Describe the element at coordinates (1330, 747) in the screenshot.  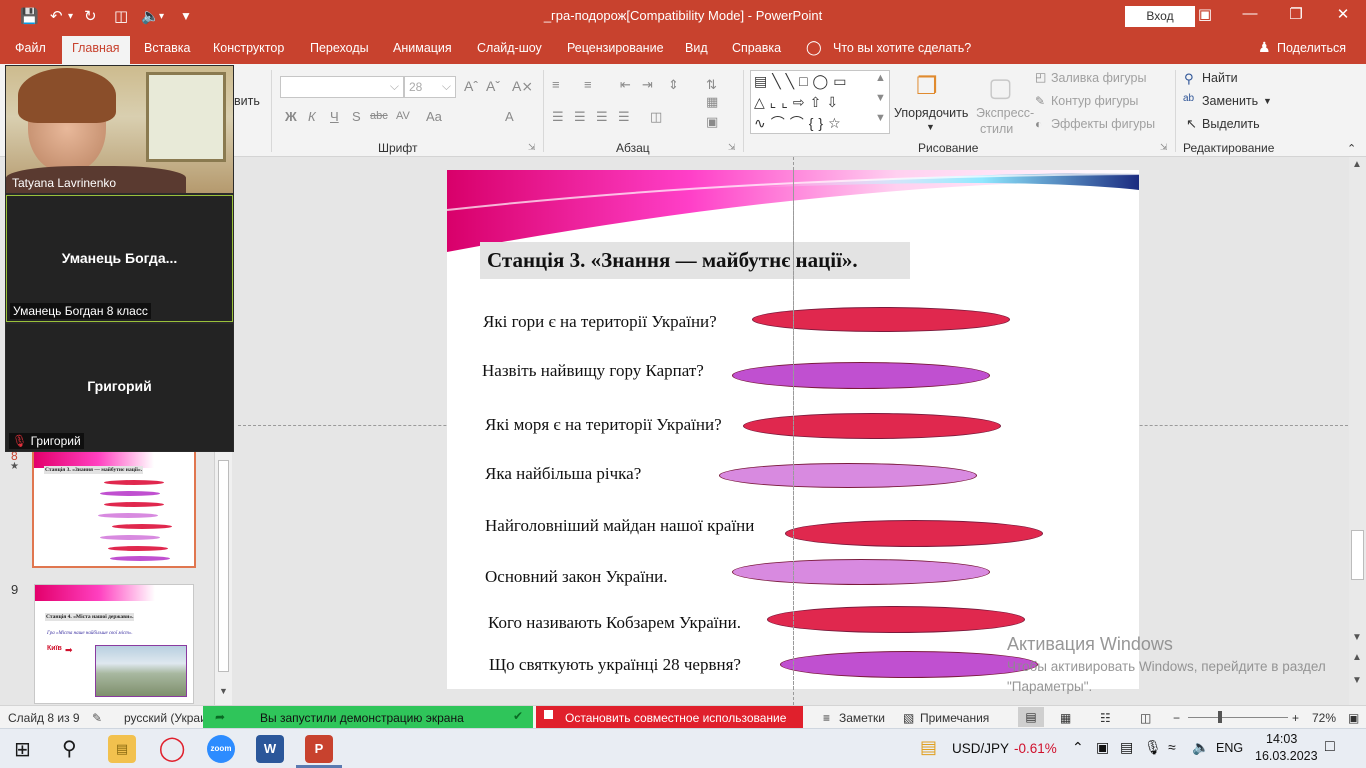
I see `notifications-icon: □` at that location.